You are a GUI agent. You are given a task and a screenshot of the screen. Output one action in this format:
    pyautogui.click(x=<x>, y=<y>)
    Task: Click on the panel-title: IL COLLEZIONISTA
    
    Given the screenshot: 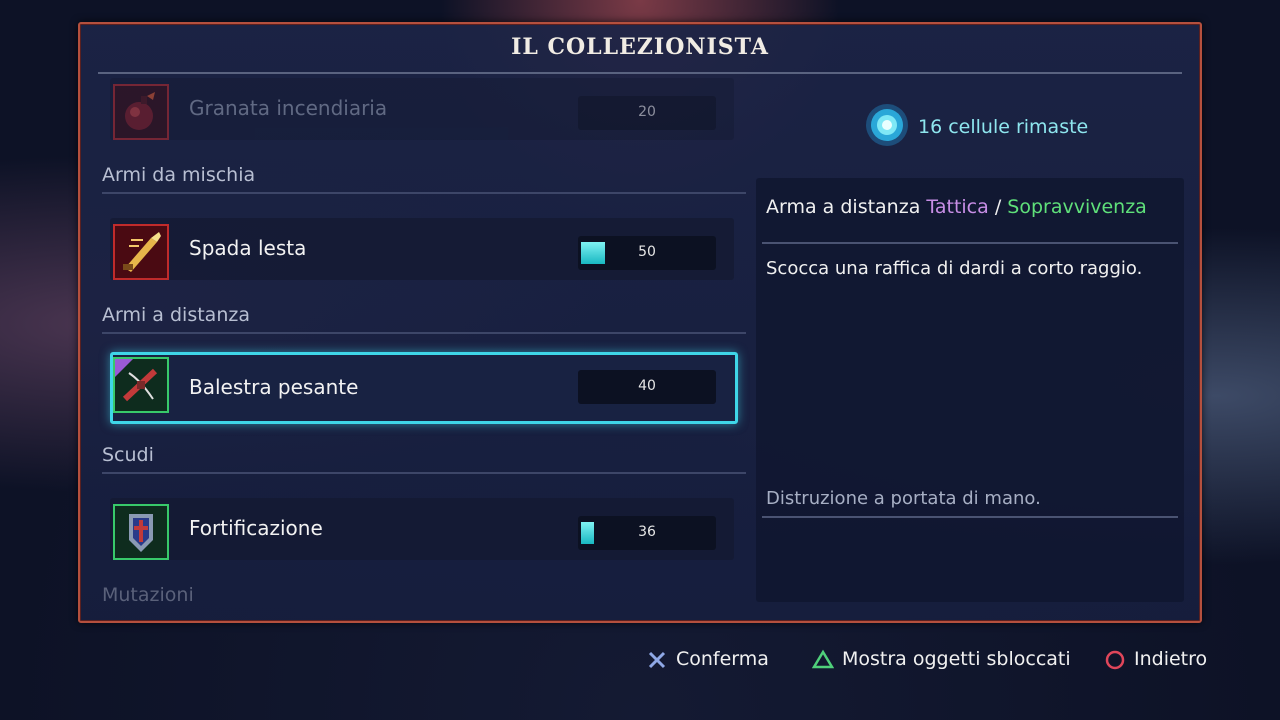 What is the action you would take?
    pyautogui.click(x=640, y=47)
    